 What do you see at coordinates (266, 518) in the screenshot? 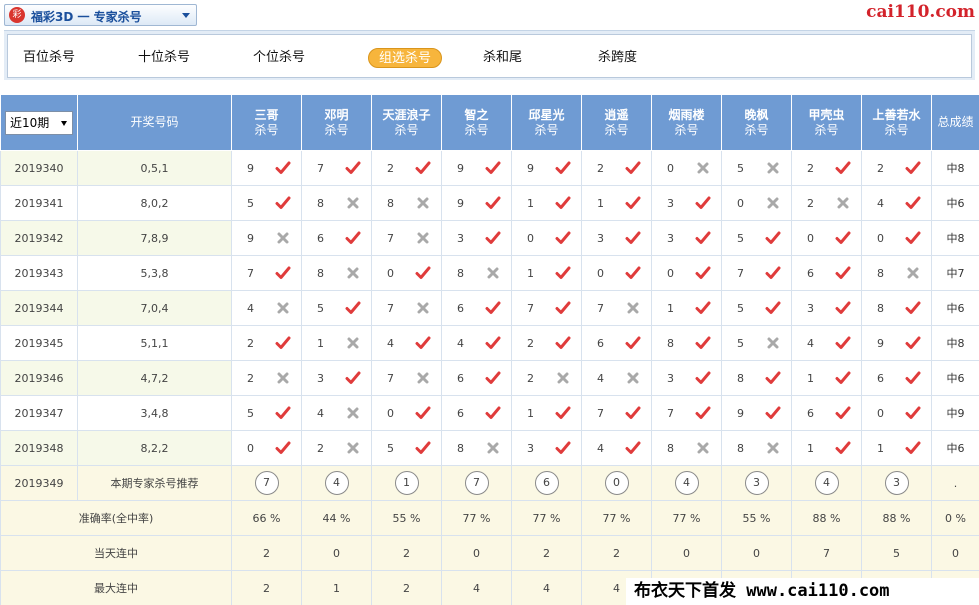
I see `stat-value: 66 %` at bounding box center [266, 518].